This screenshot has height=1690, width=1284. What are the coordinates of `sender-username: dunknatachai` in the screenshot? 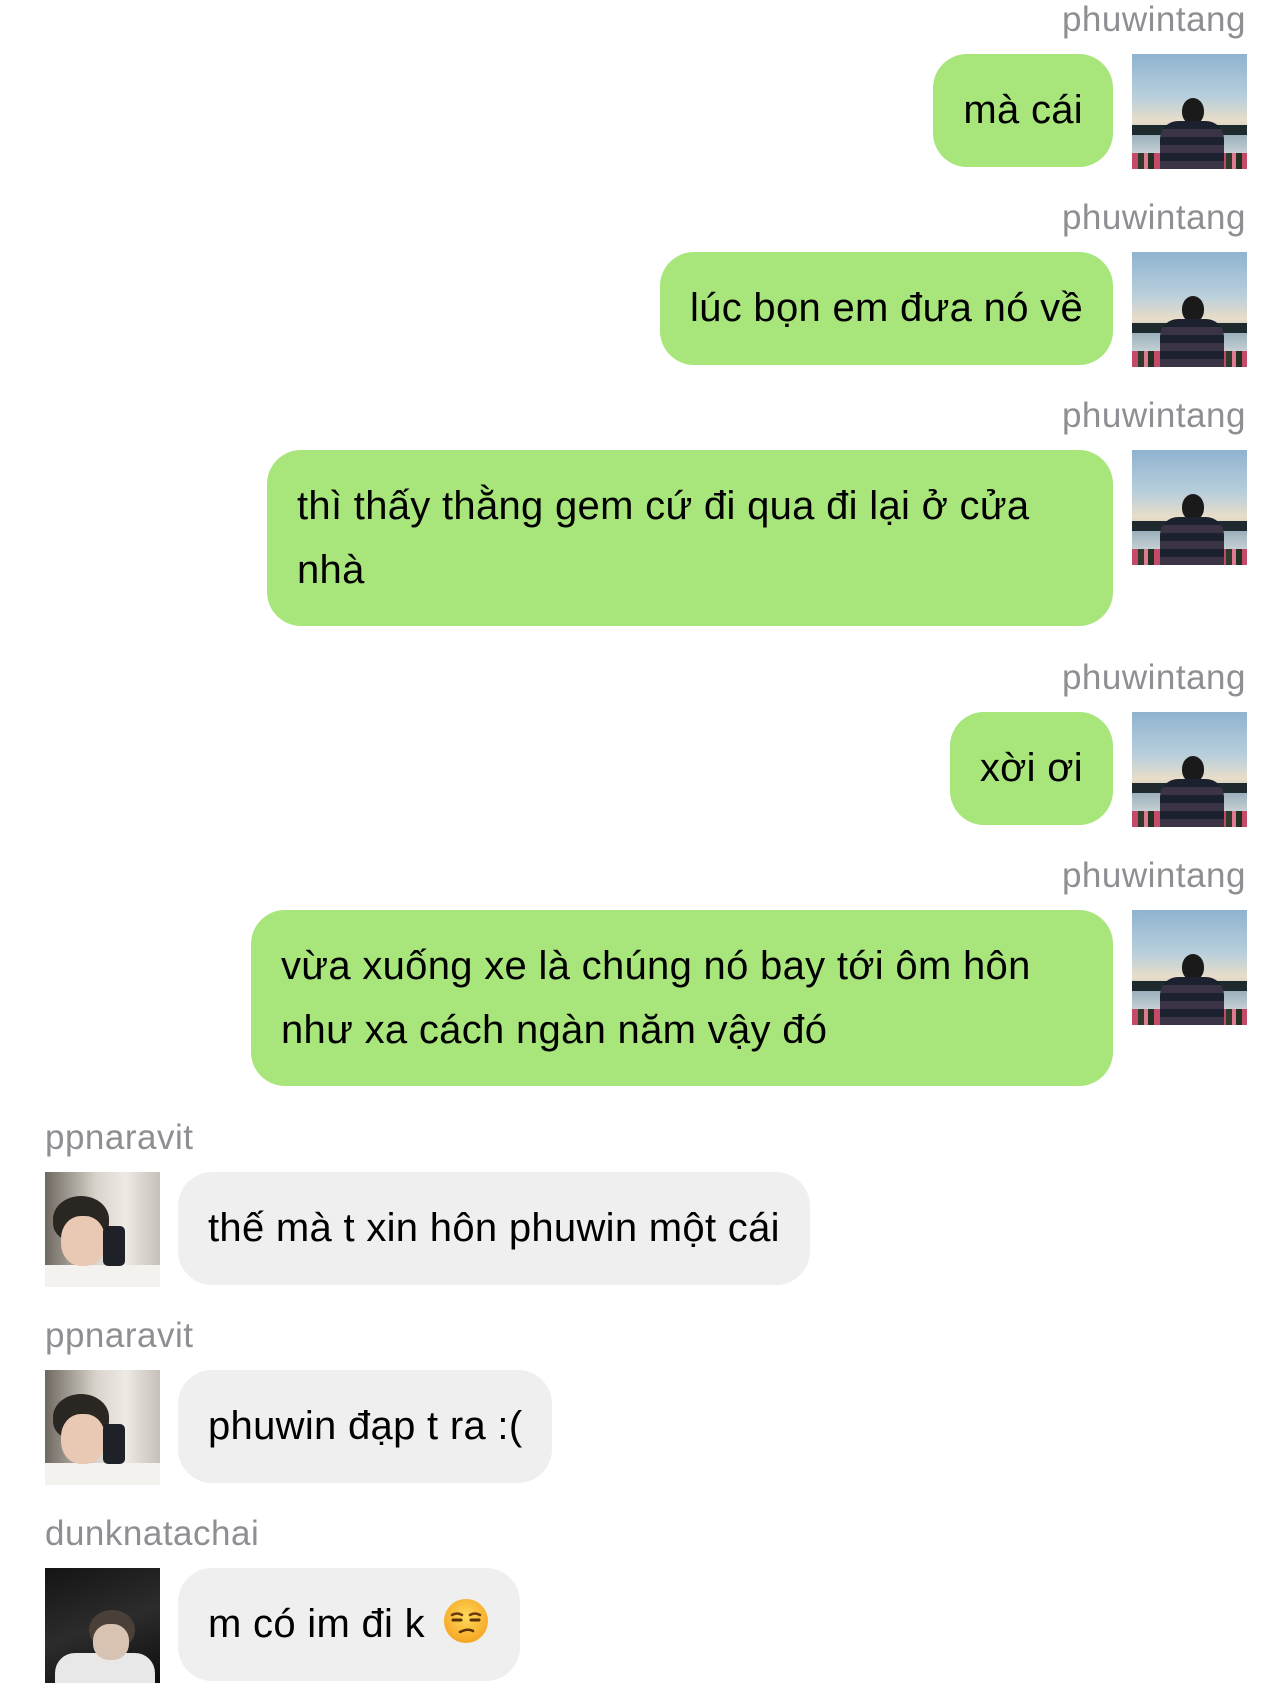 It's located at (152, 1534).